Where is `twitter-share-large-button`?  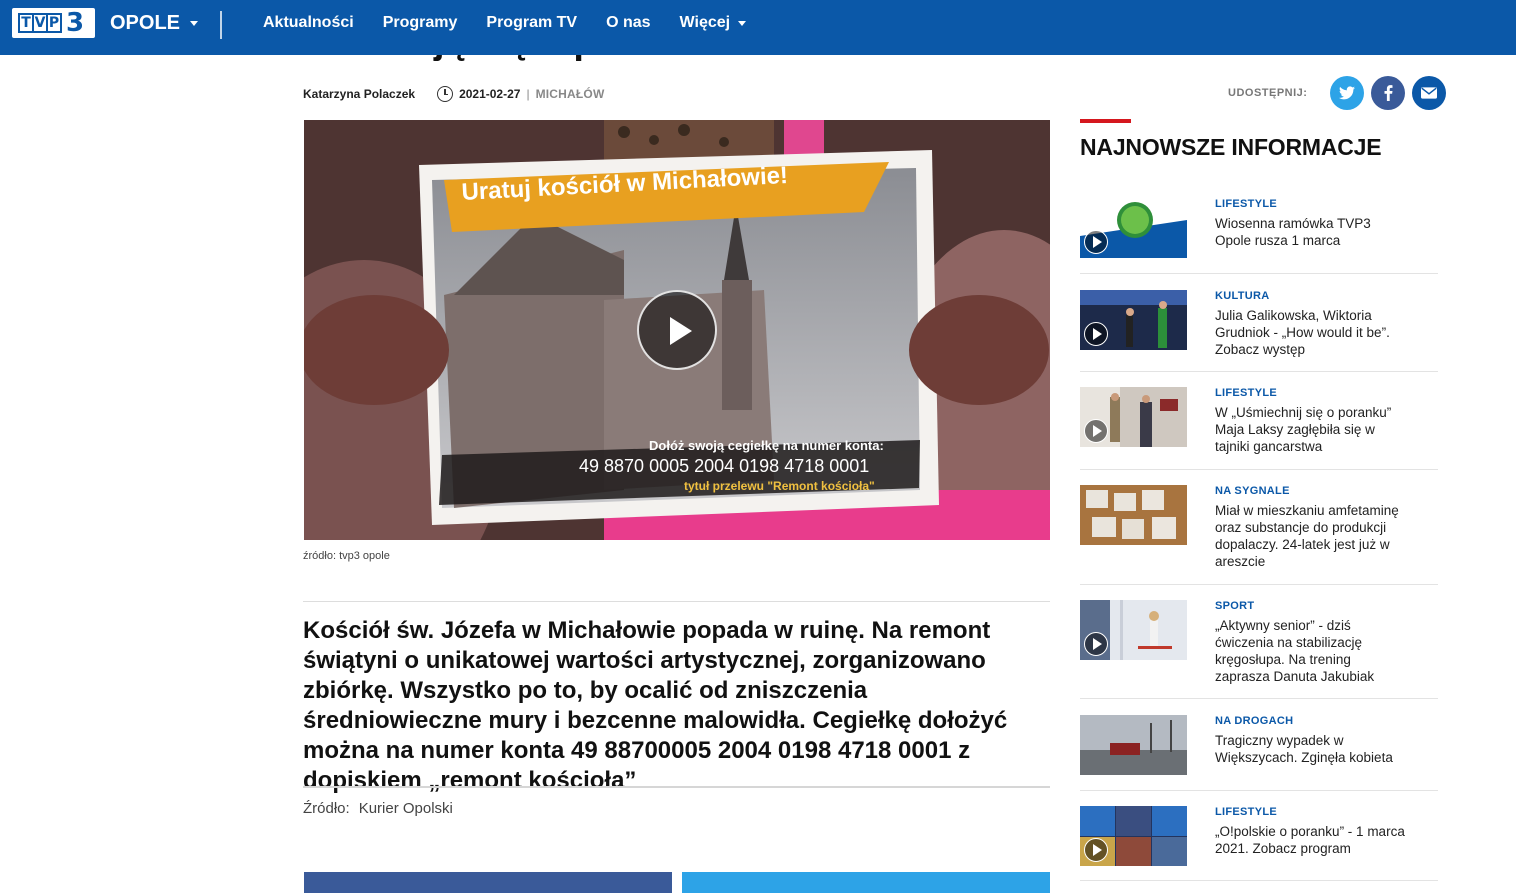
twitter-share-large-button is located at coordinates (866, 882).